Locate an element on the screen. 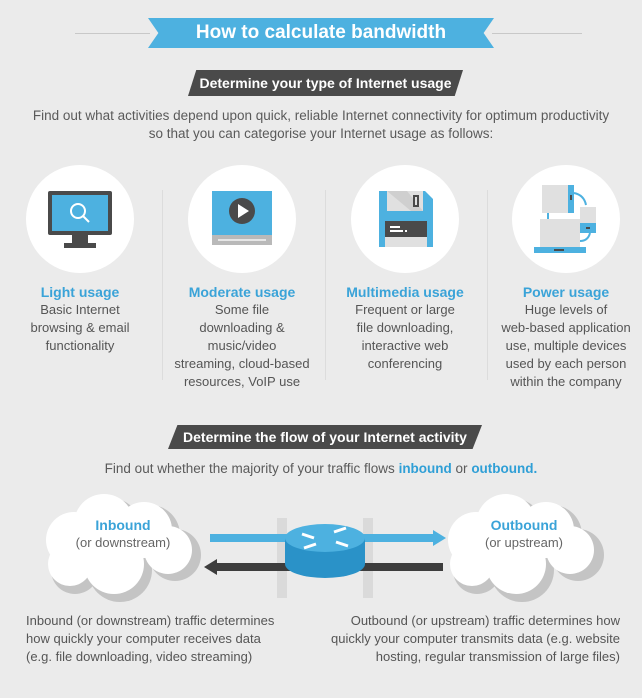  description-line: use, multiple devices is located at coordinates (566, 345).